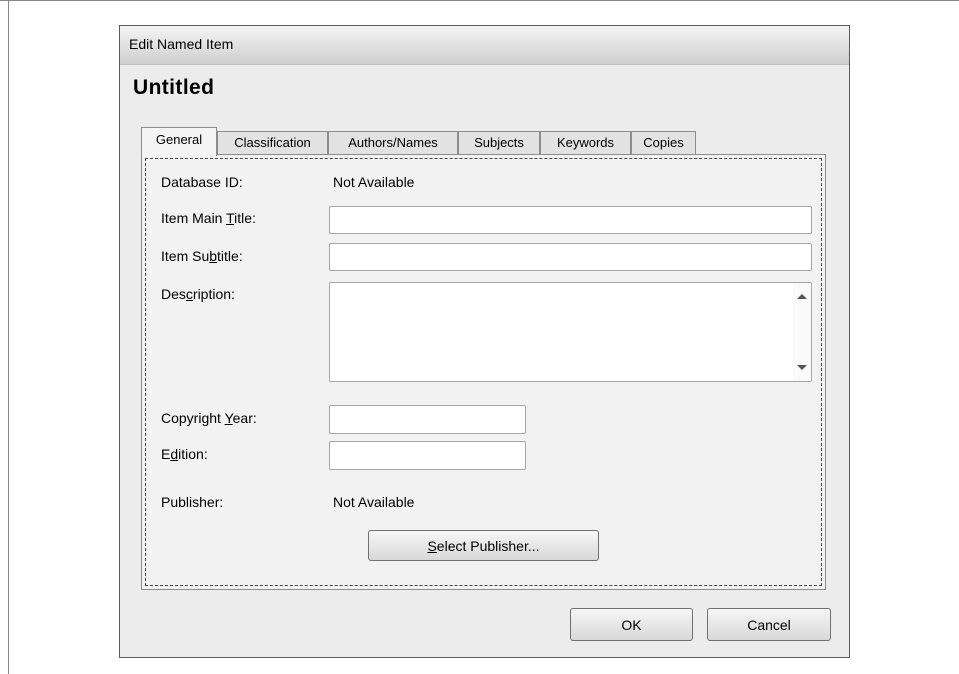  I want to click on tab-general: General, so click(179, 141).